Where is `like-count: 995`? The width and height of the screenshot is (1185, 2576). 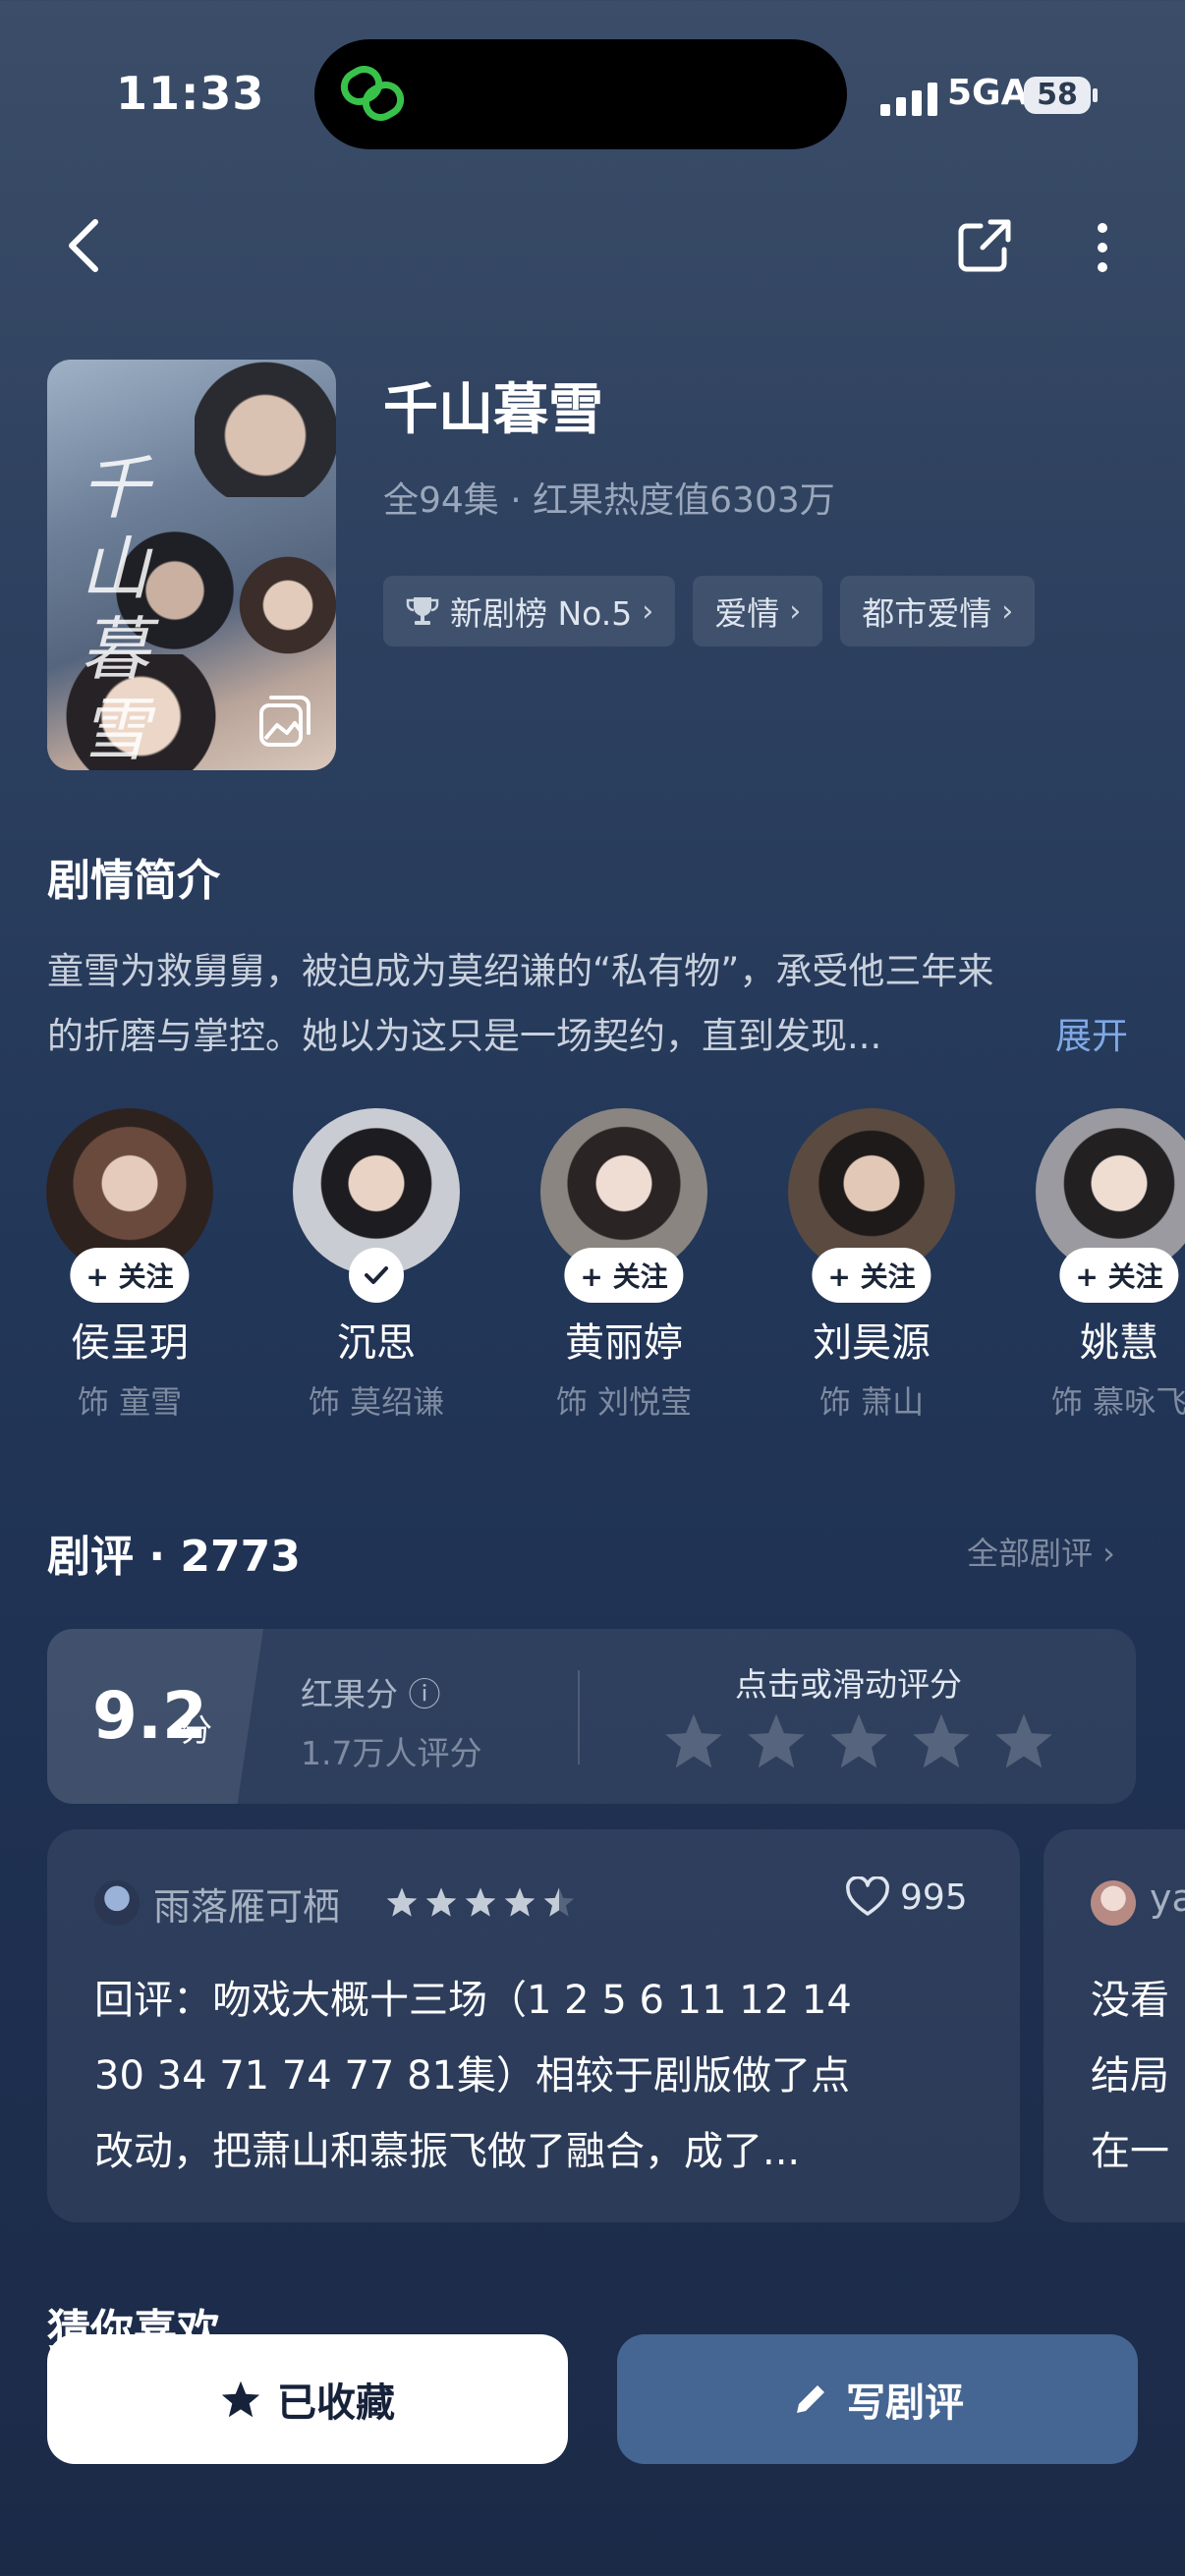
like-count: 995 is located at coordinates (934, 1897).